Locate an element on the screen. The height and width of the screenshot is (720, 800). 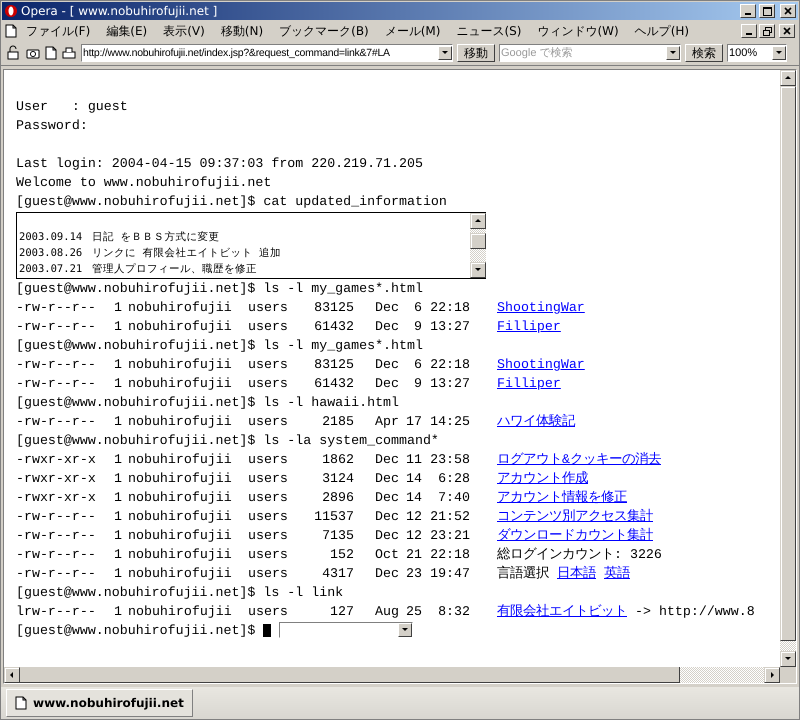
zoom-dropdown: 100% is located at coordinates (757, 53).